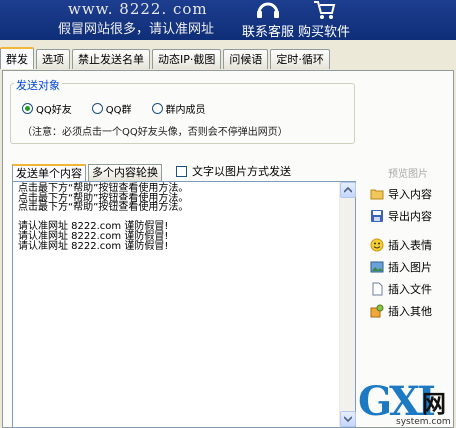 This screenshot has height=428, width=456. I want to click on insert-other-button: 插入其他, so click(401, 311).